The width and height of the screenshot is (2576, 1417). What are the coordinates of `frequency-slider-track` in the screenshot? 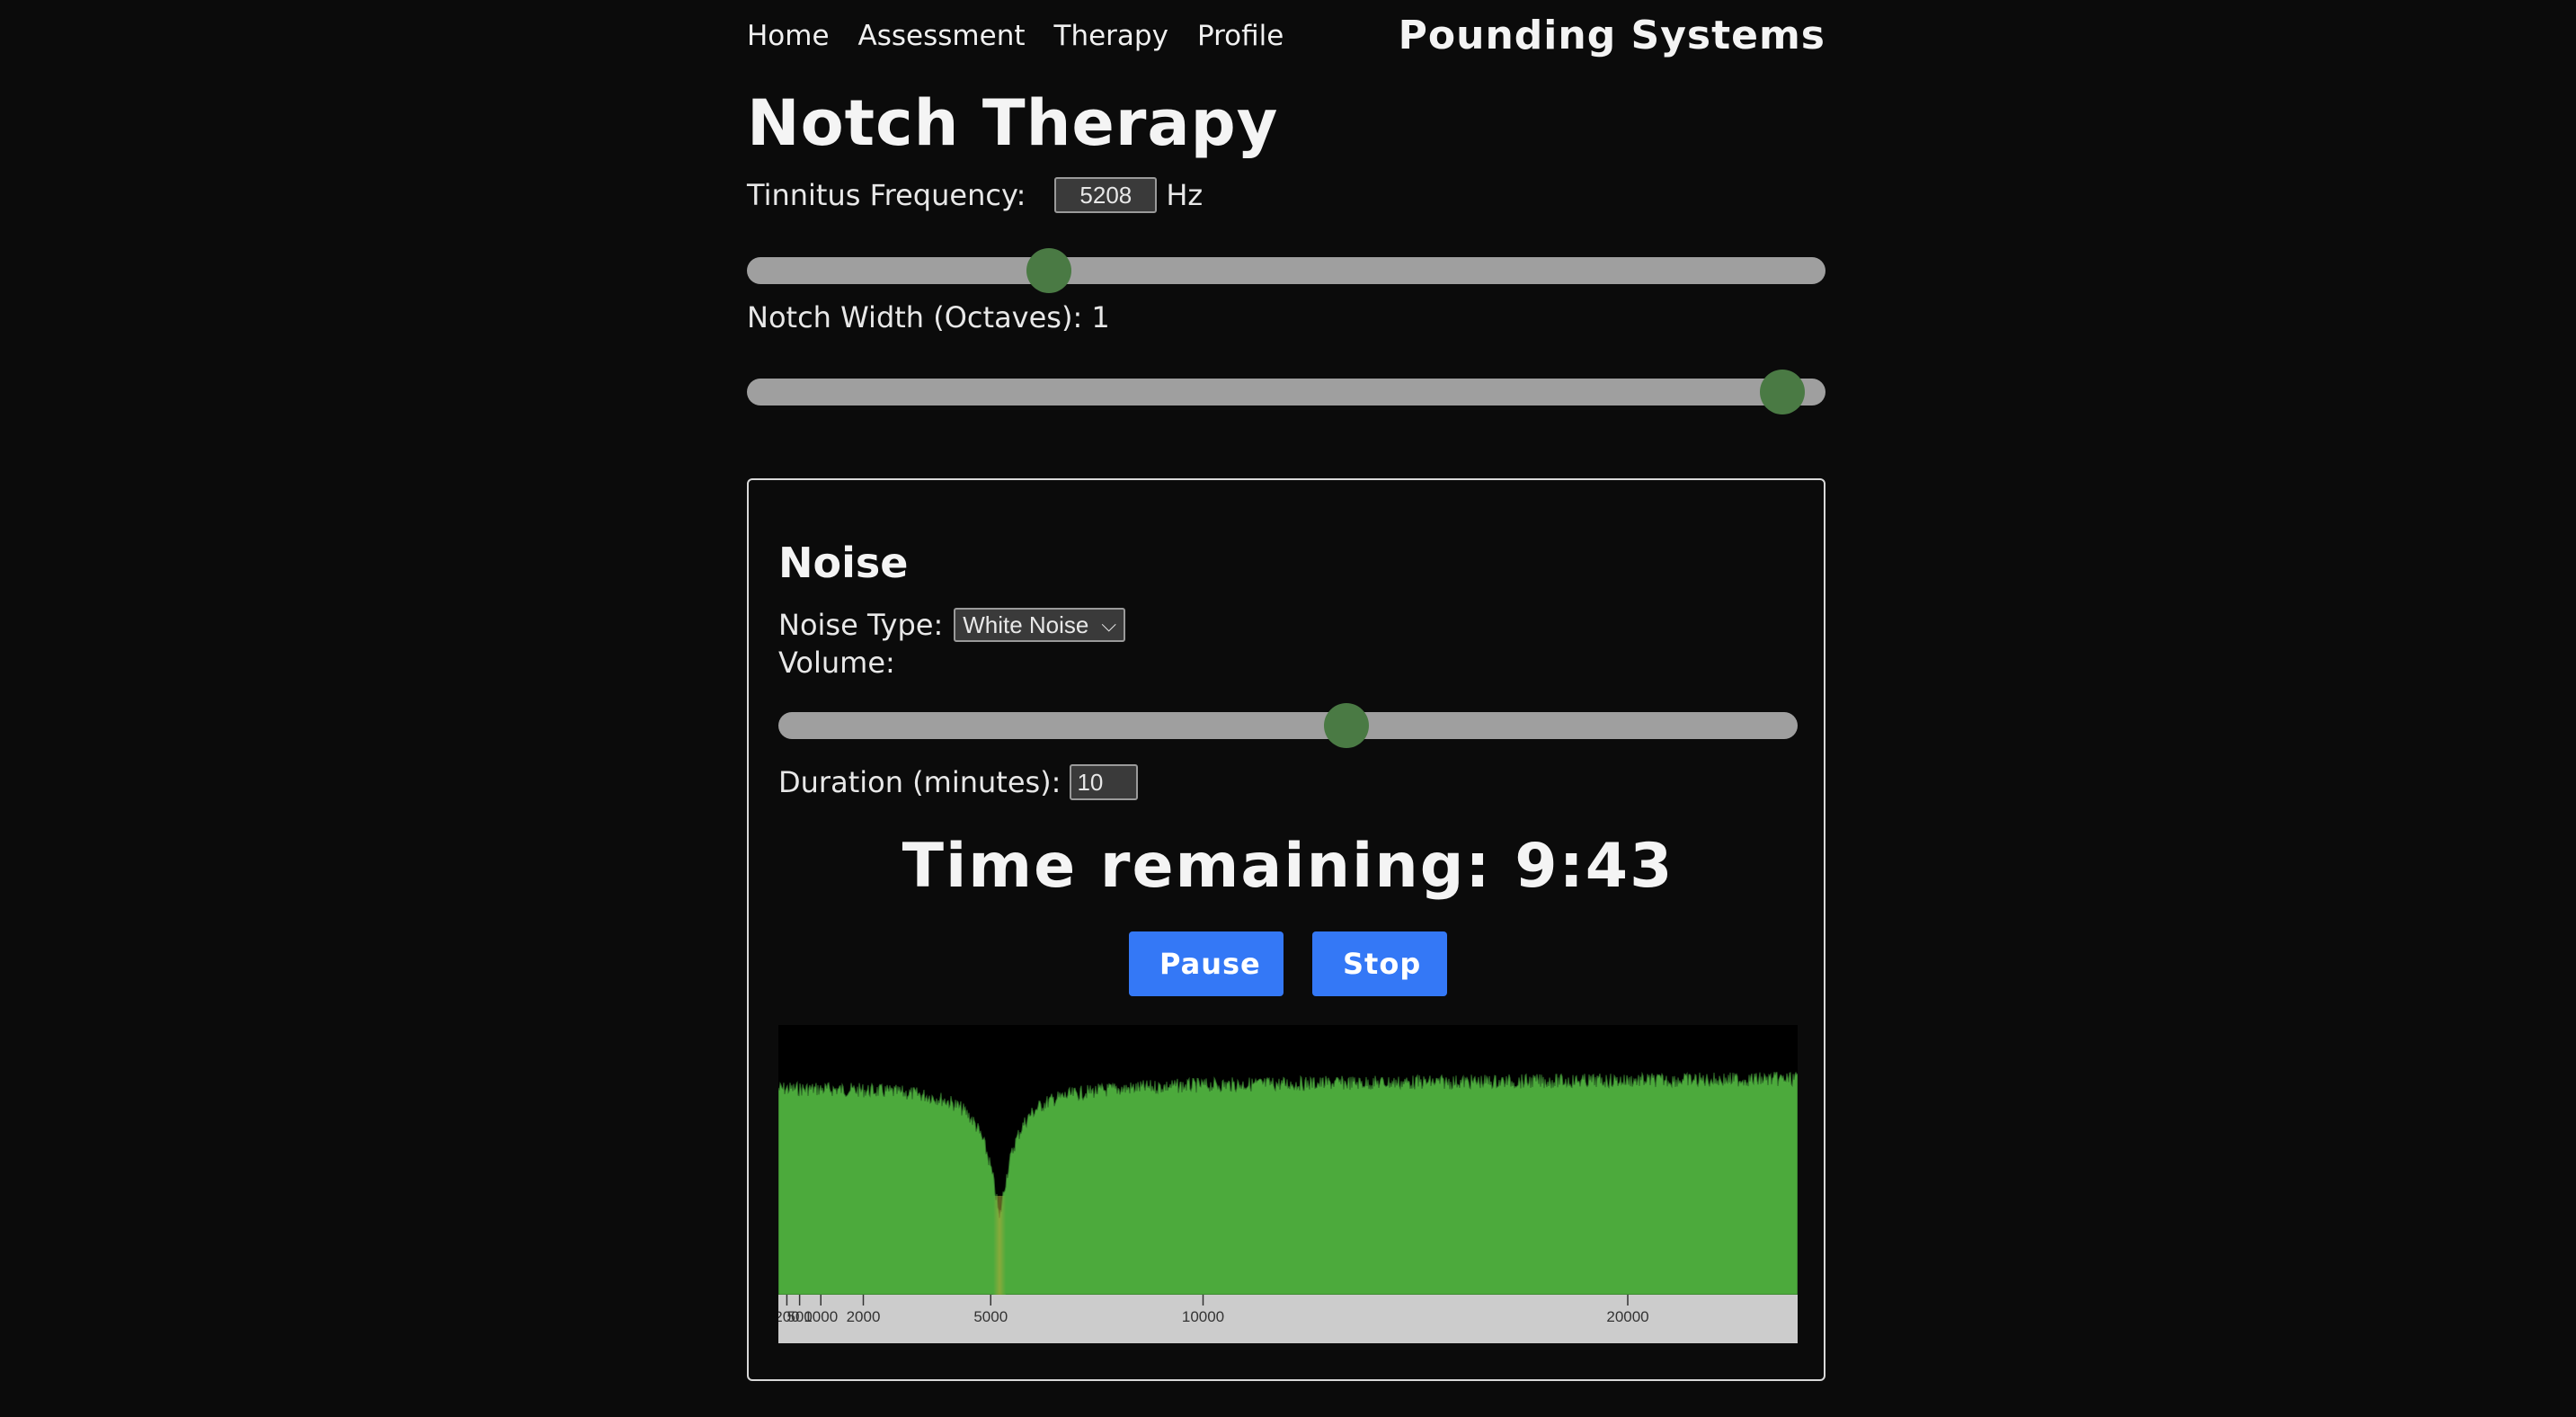 It's located at (1286, 271).